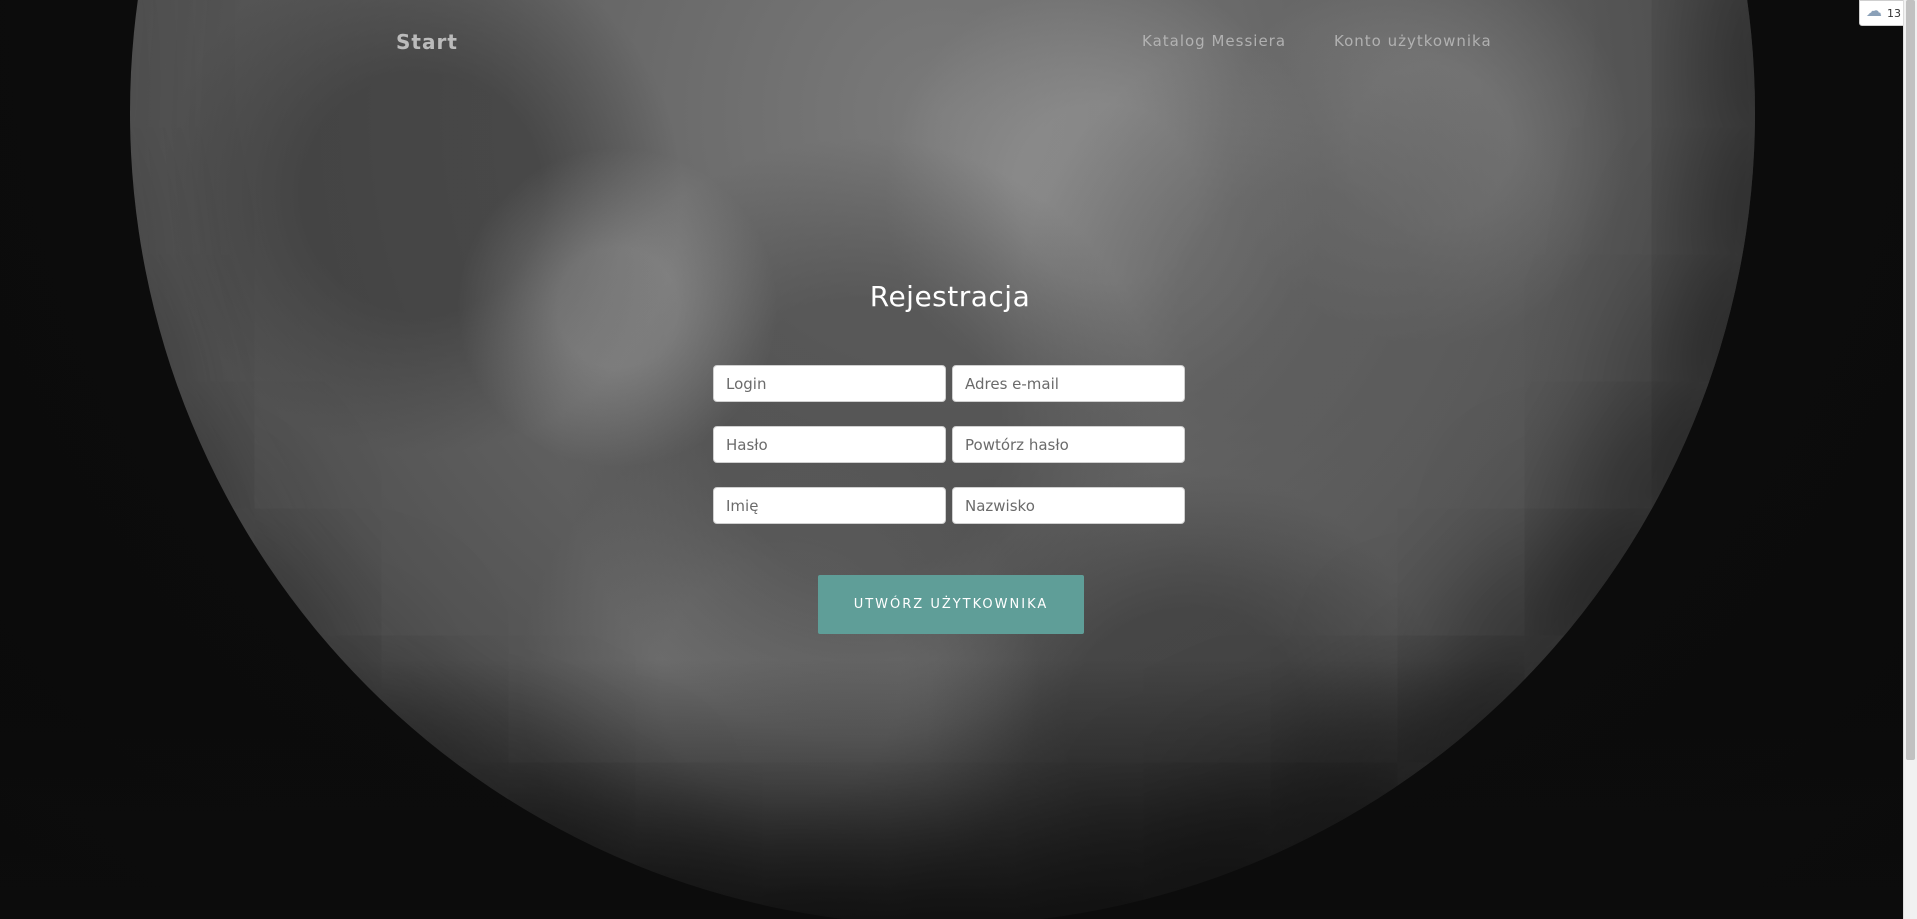 The image size is (1917, 919). I want to click on weather-widget: ☁ 13, so click(1882, 13).